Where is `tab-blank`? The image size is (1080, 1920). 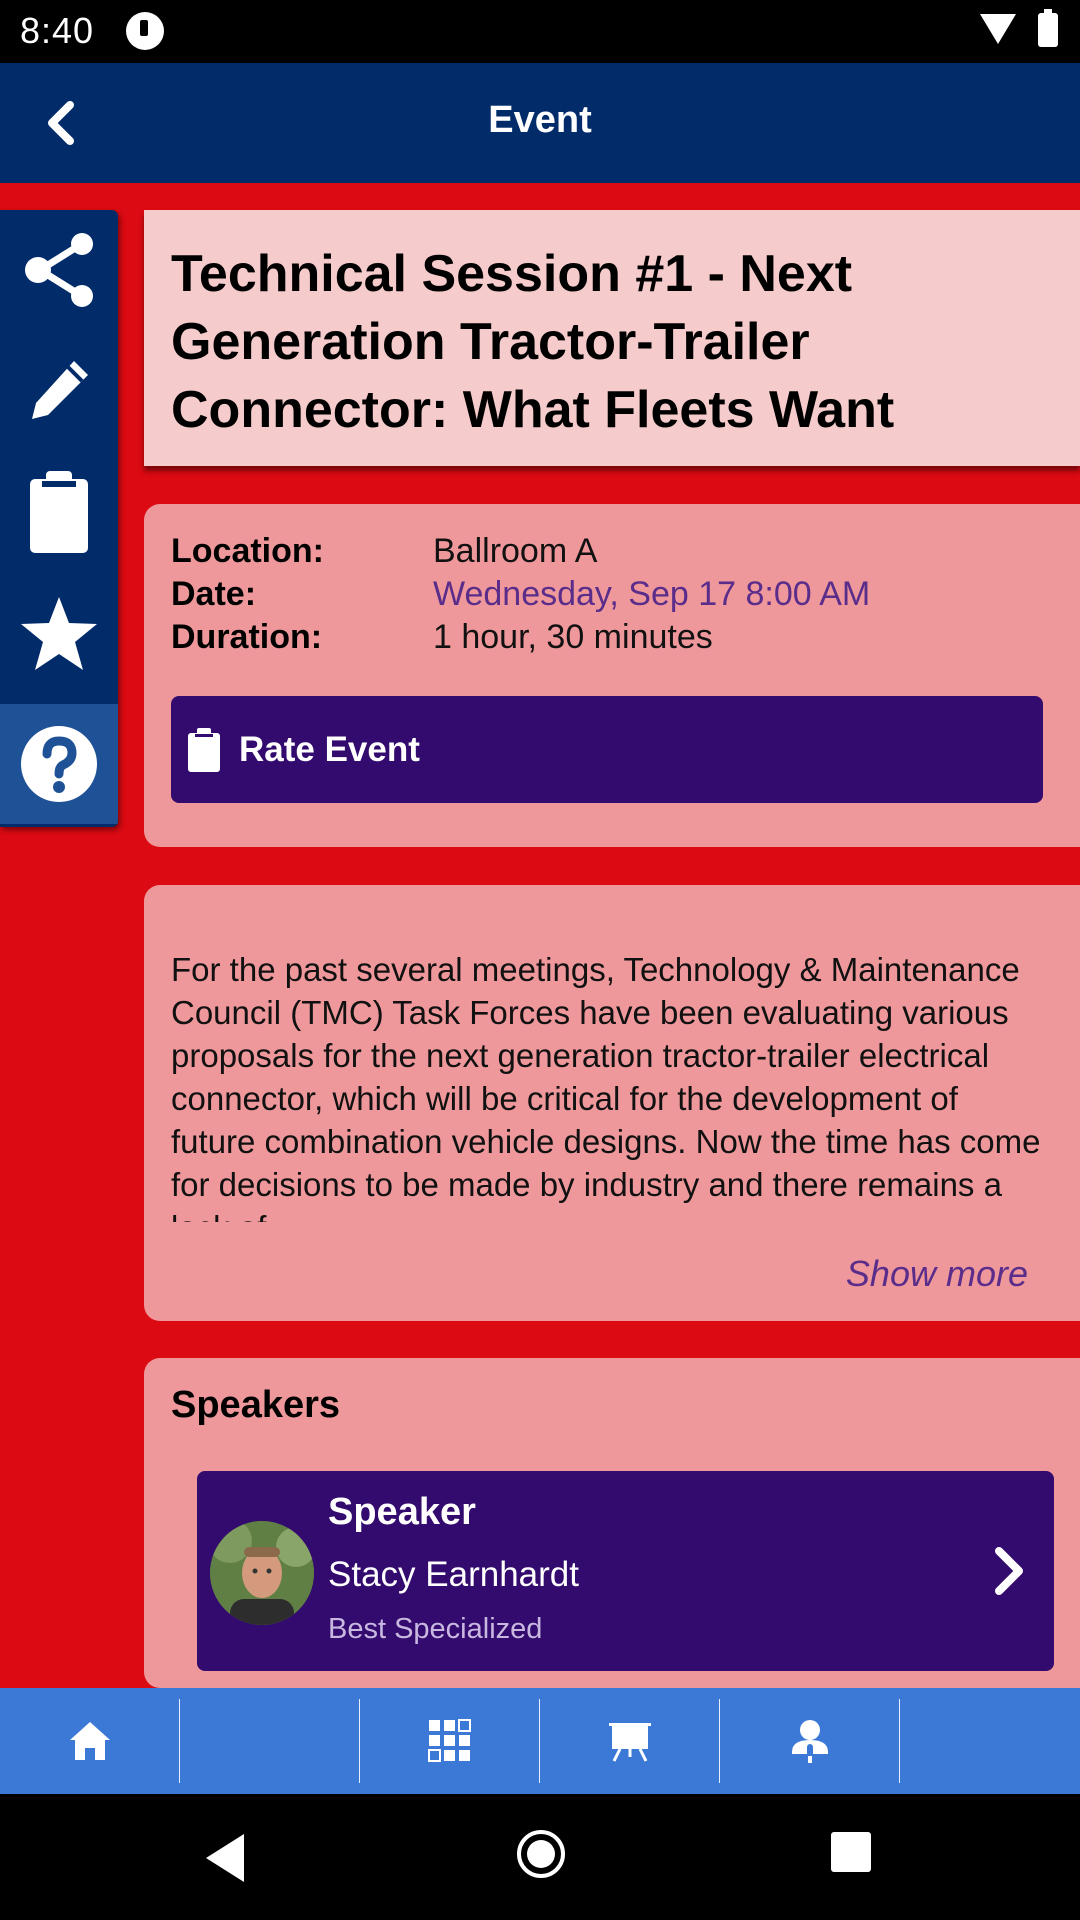 tab-blank is located at coordinates (270, 1741).